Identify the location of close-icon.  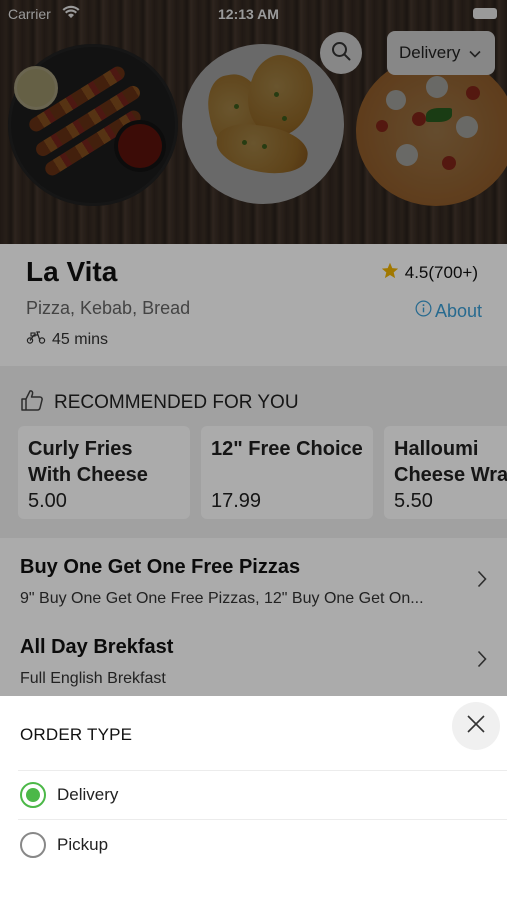
(476, 726).